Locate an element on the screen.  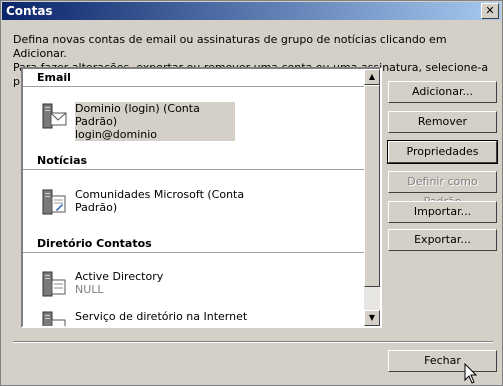
mouse-cursor-icon is located at coordinates (471, 373).